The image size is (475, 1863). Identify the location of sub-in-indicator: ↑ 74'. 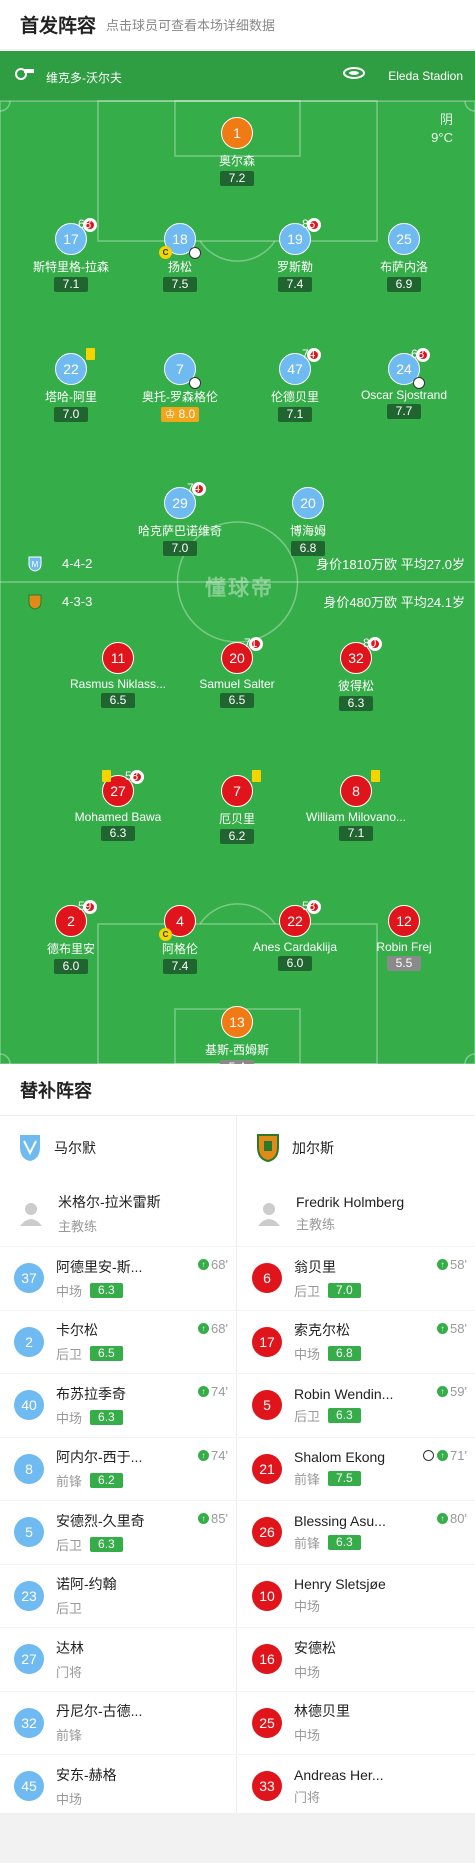
(213, 1391).